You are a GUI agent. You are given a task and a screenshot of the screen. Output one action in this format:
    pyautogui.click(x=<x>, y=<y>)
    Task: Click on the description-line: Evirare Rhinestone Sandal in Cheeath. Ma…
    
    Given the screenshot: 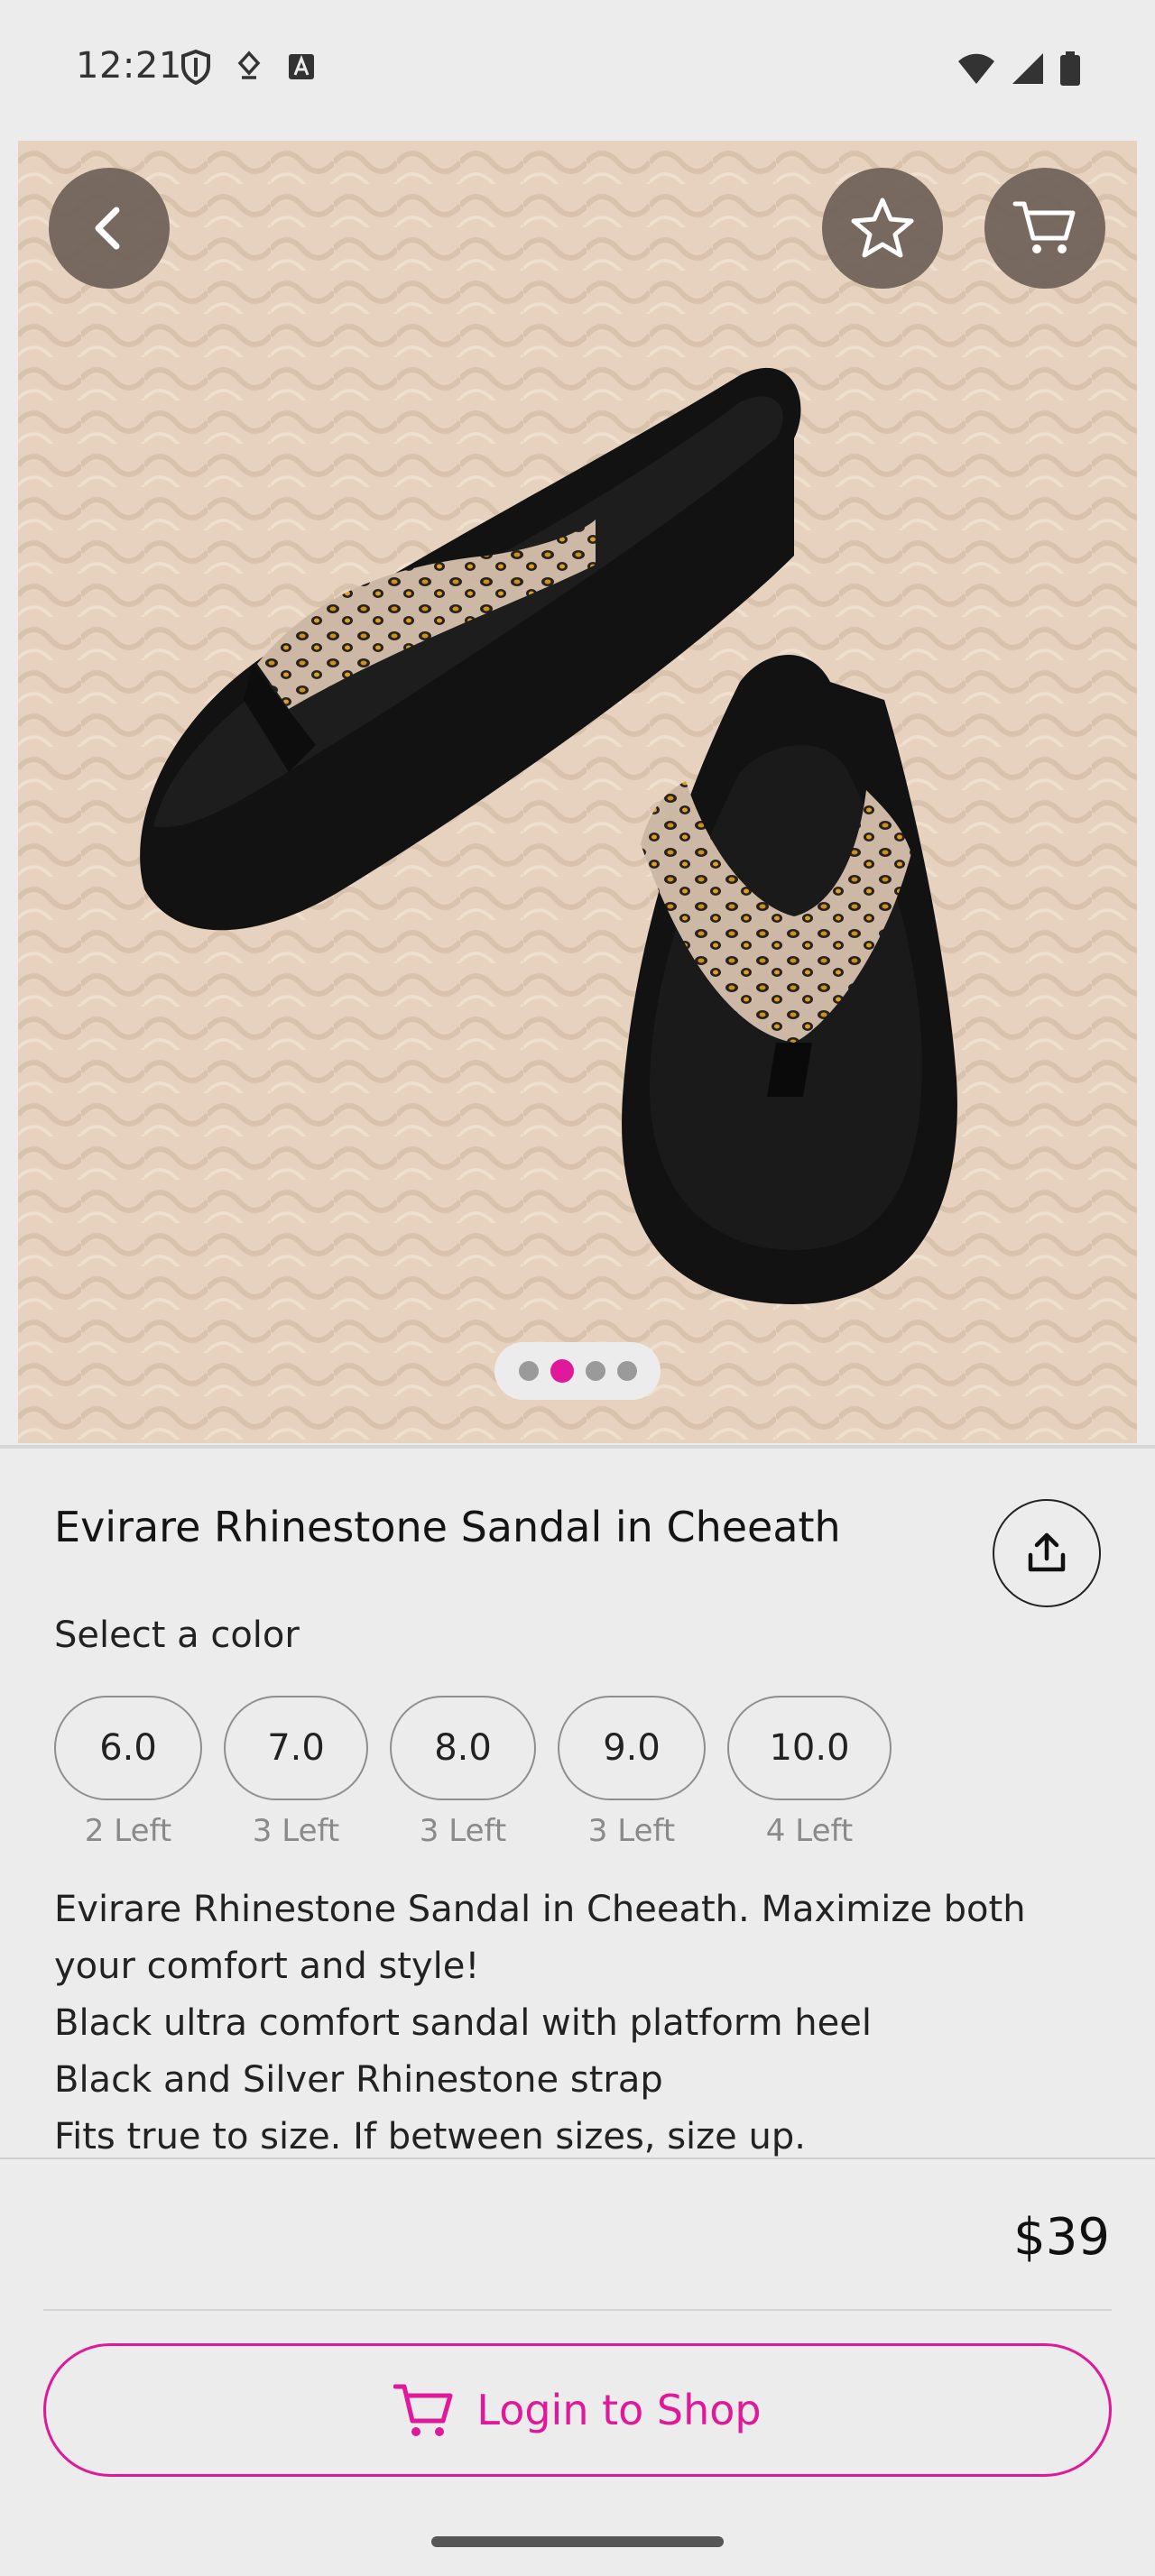 What is the action you would take?
    pyautogui.click(x=540, y=1938)
    